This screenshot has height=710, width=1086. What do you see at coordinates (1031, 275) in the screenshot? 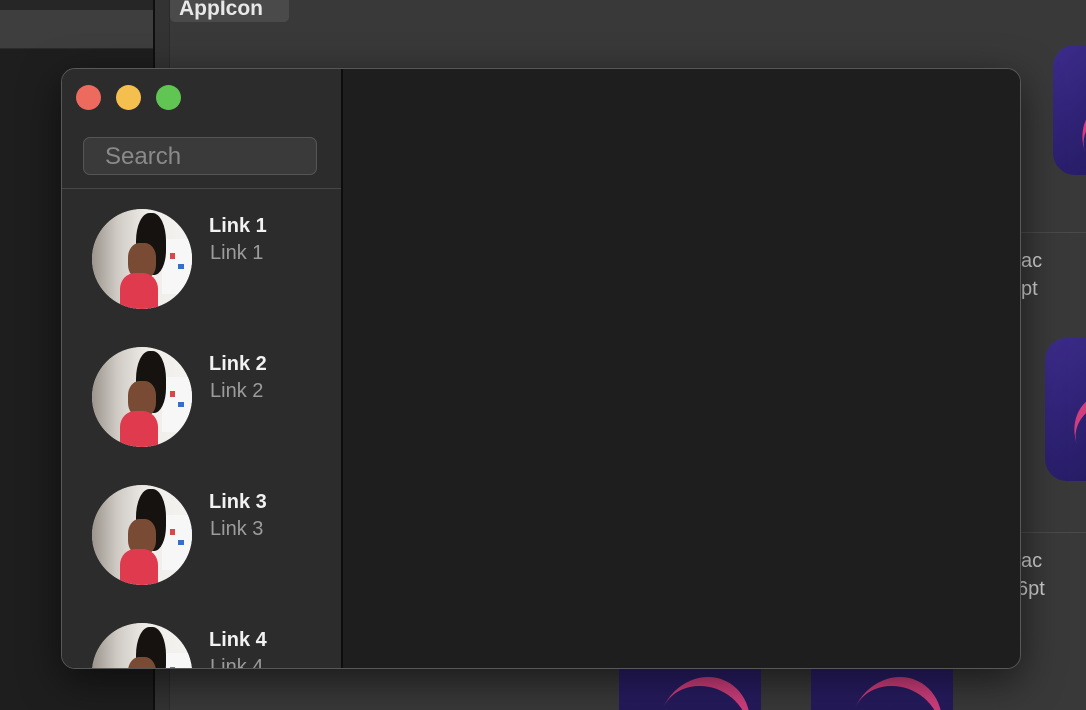
I see `icon-size-label: ac pt` at bounding box center [1031, 275].